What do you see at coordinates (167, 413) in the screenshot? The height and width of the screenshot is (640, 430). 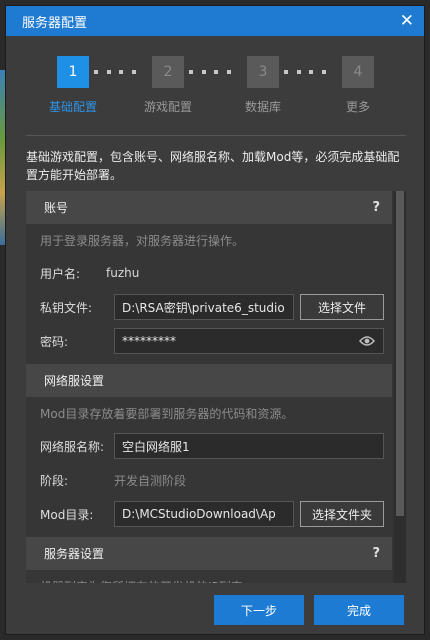 I see `network-hint: Mod目录存放着要部署到服务器的代码和资源。` at bounding box center [167, 413].